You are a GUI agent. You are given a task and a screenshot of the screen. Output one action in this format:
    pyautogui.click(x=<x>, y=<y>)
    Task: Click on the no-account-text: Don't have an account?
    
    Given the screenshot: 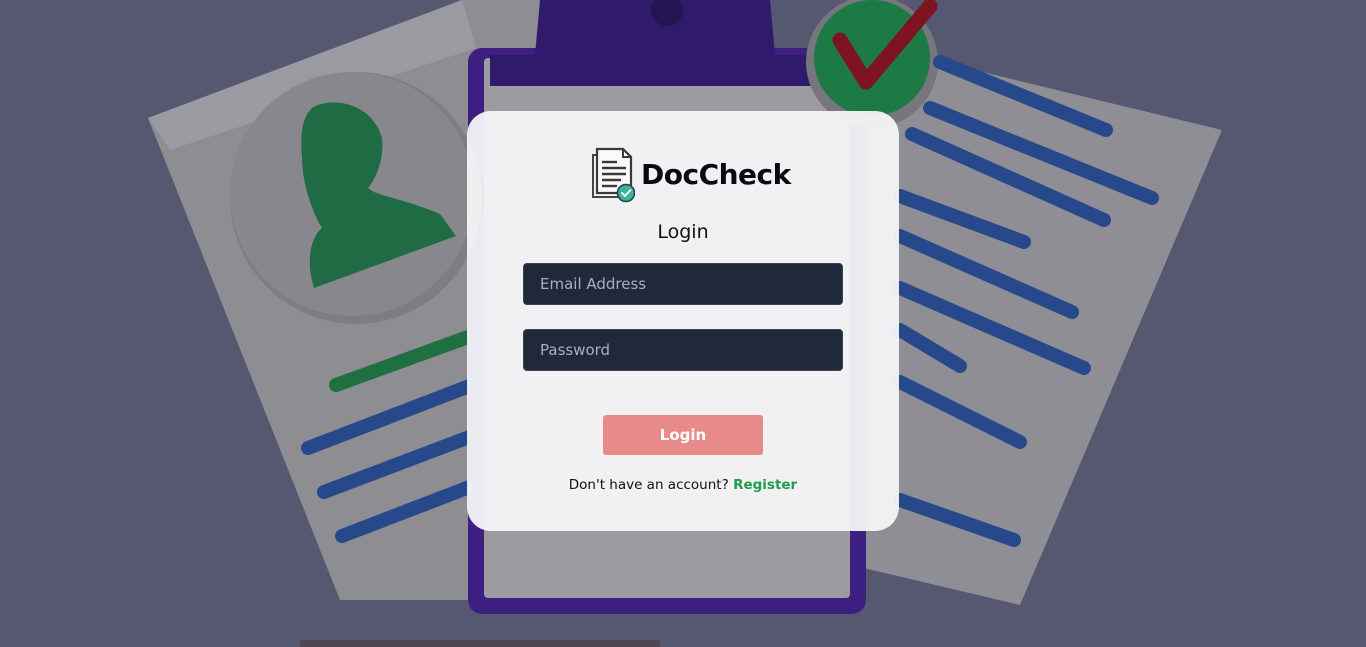 What is the action you would take?
    pyautogui.click(x=648, y=485)
    